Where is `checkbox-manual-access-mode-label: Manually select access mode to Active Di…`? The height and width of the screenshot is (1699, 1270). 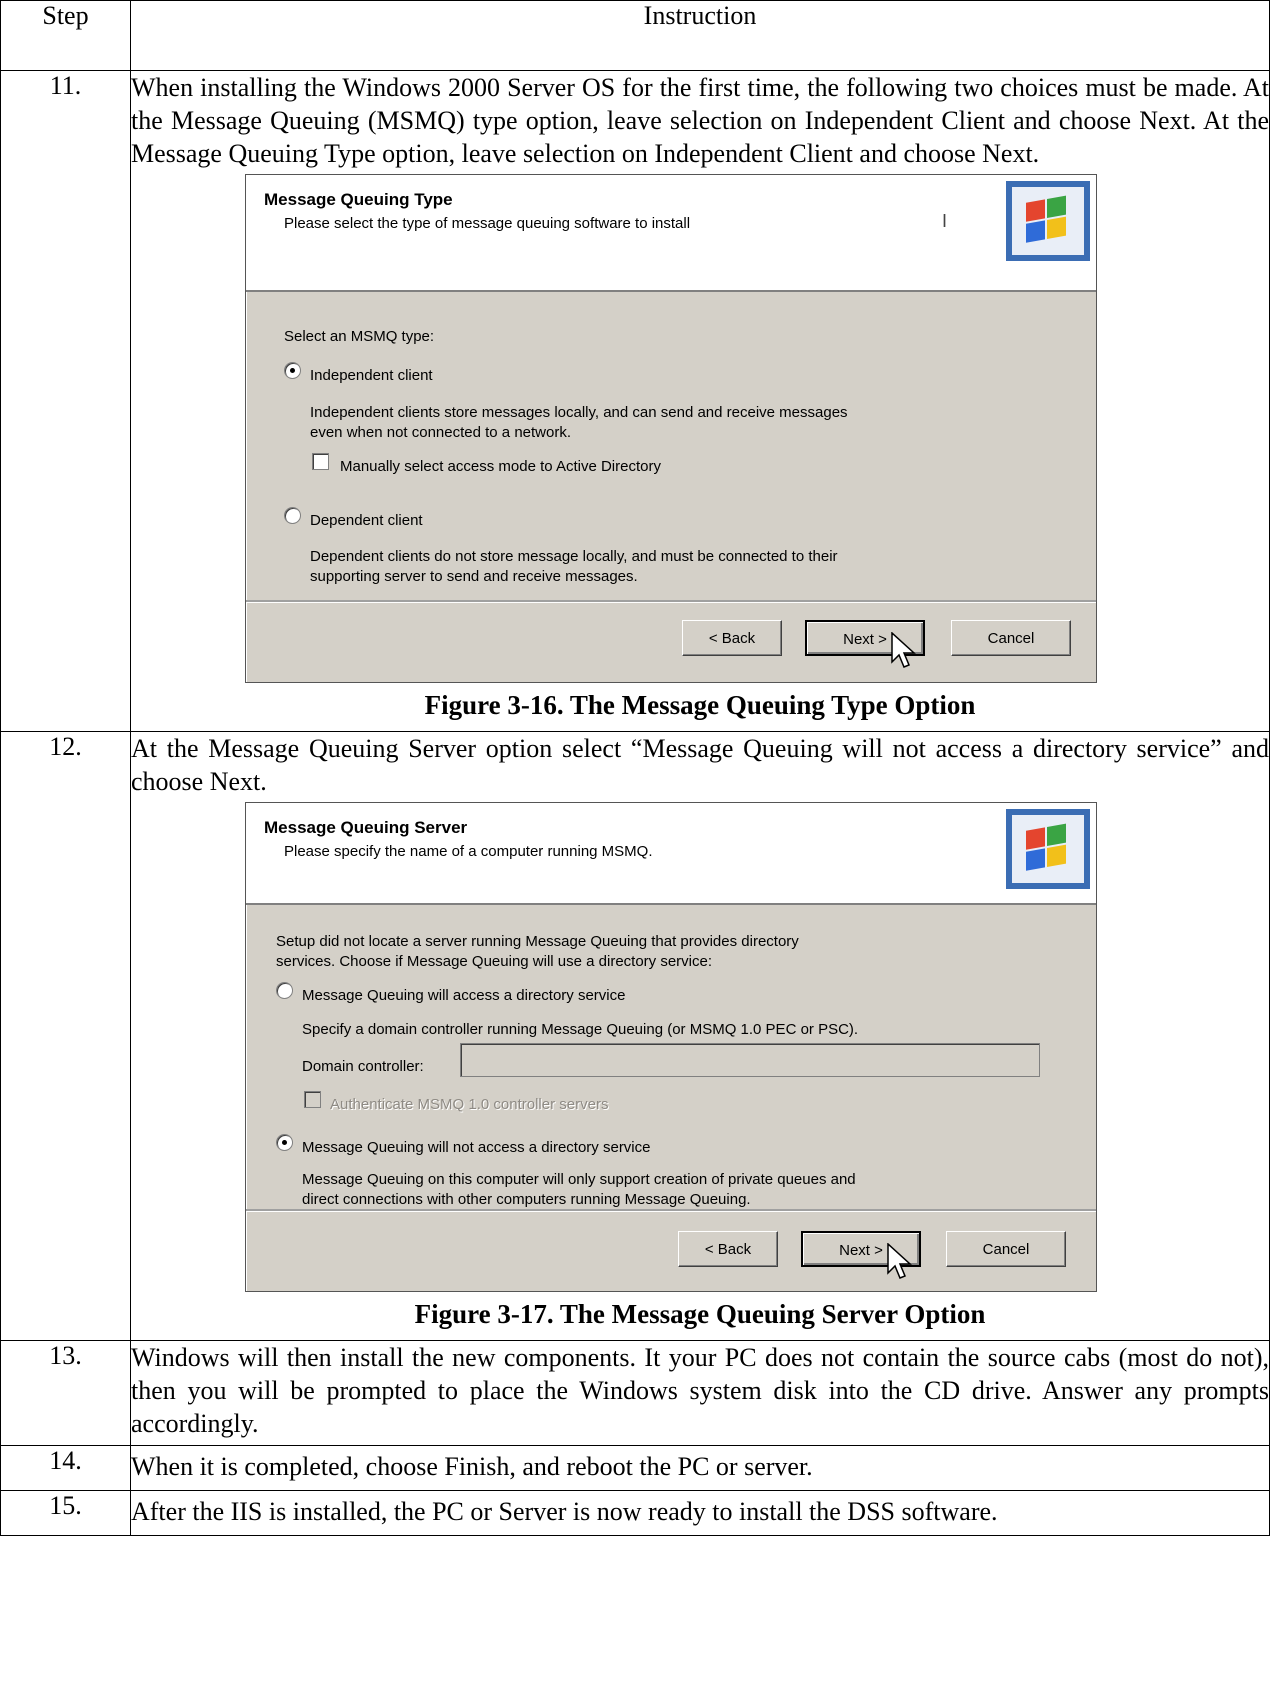
checkbox-manual-access-mode-label: Manually select access mode to Active Di… is located at coordinates (500, 466).